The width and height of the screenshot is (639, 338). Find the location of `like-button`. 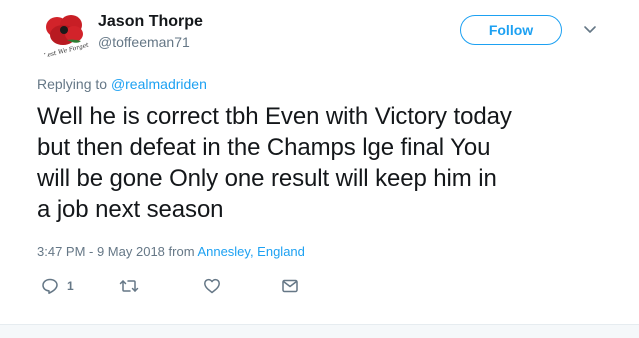

like-button is located at coordinates (212, 286).